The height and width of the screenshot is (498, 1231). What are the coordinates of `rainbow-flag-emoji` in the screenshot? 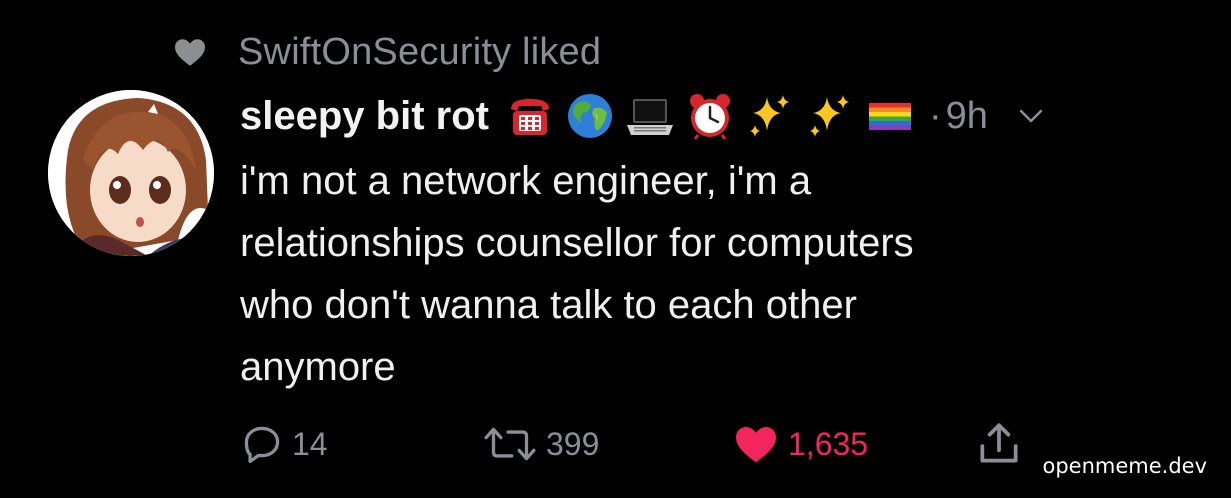 It's located at (890, 116).